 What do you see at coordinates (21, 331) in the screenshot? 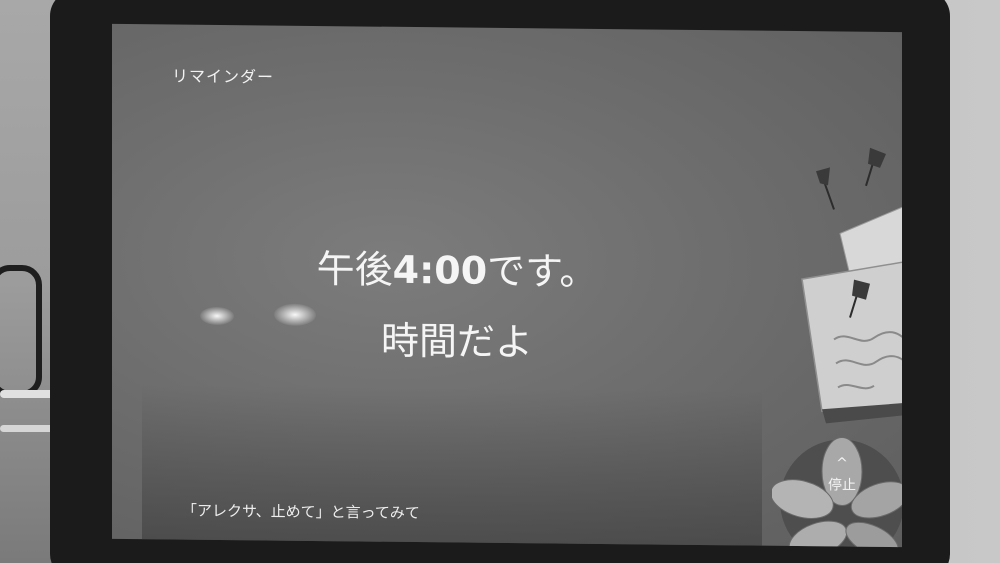
I see `cable` at bounding box center [21, 331].